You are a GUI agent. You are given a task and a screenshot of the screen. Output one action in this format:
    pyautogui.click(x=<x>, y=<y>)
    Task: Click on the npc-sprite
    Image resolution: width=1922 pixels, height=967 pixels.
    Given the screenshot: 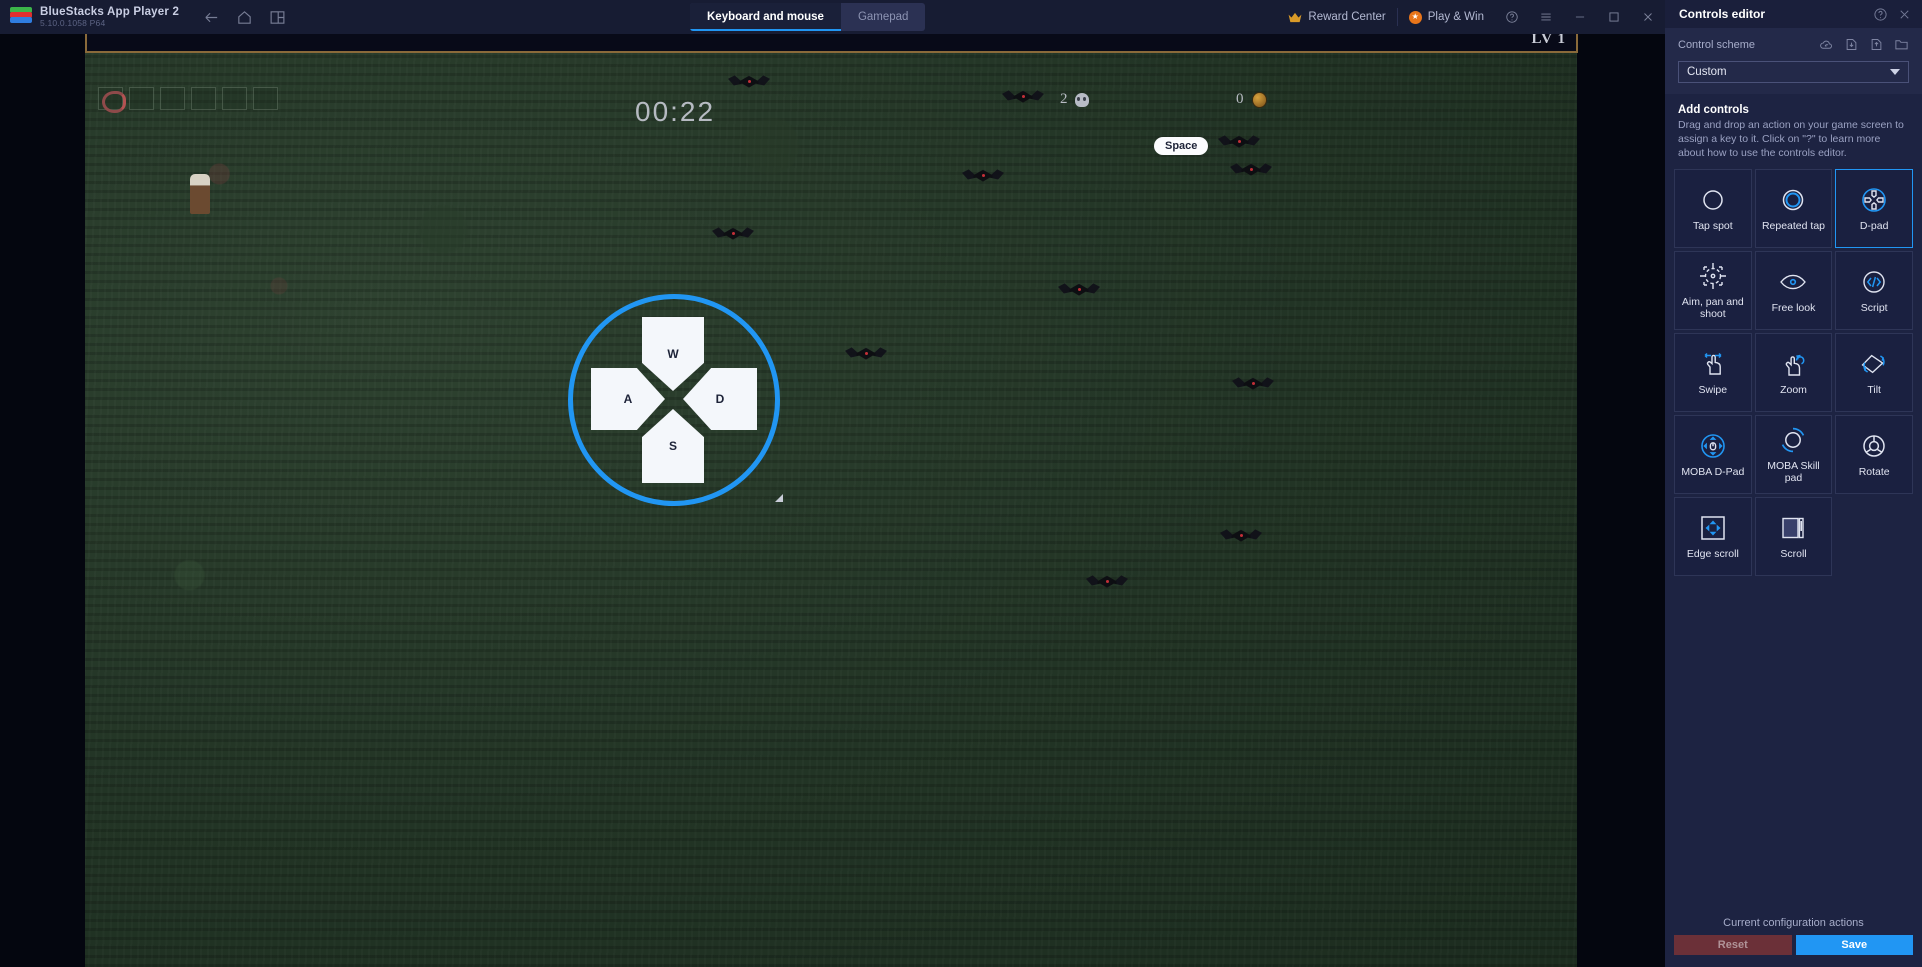 What is the action you would take?
    pyautogui.click(x=200, y=194)
    